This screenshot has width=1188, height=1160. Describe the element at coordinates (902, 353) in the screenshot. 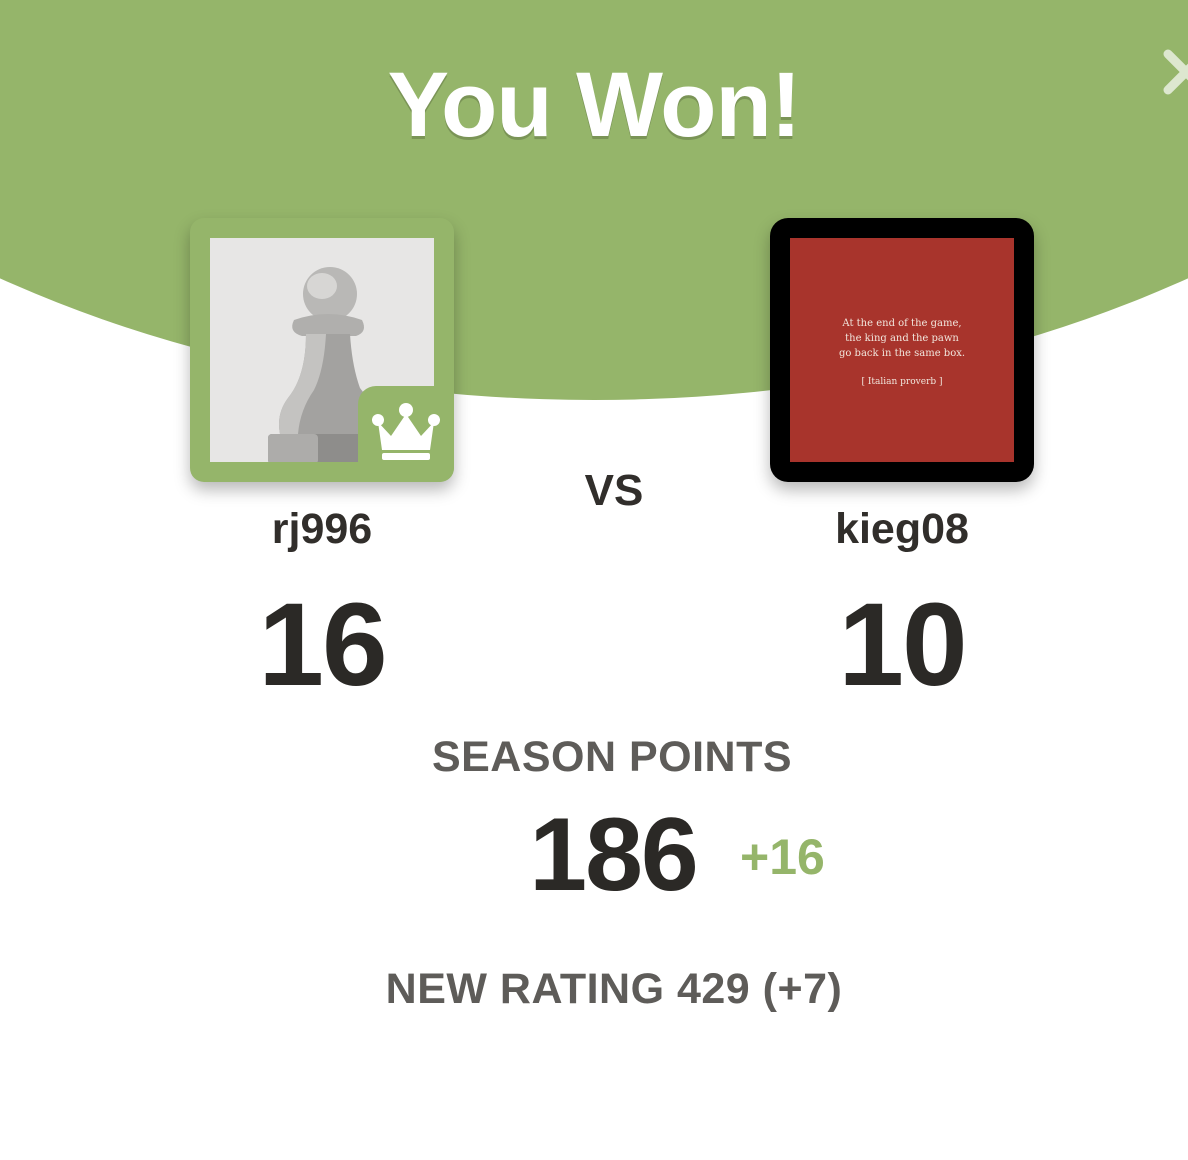

I see `avatar-quote-line: go back in the same box.` at that location.